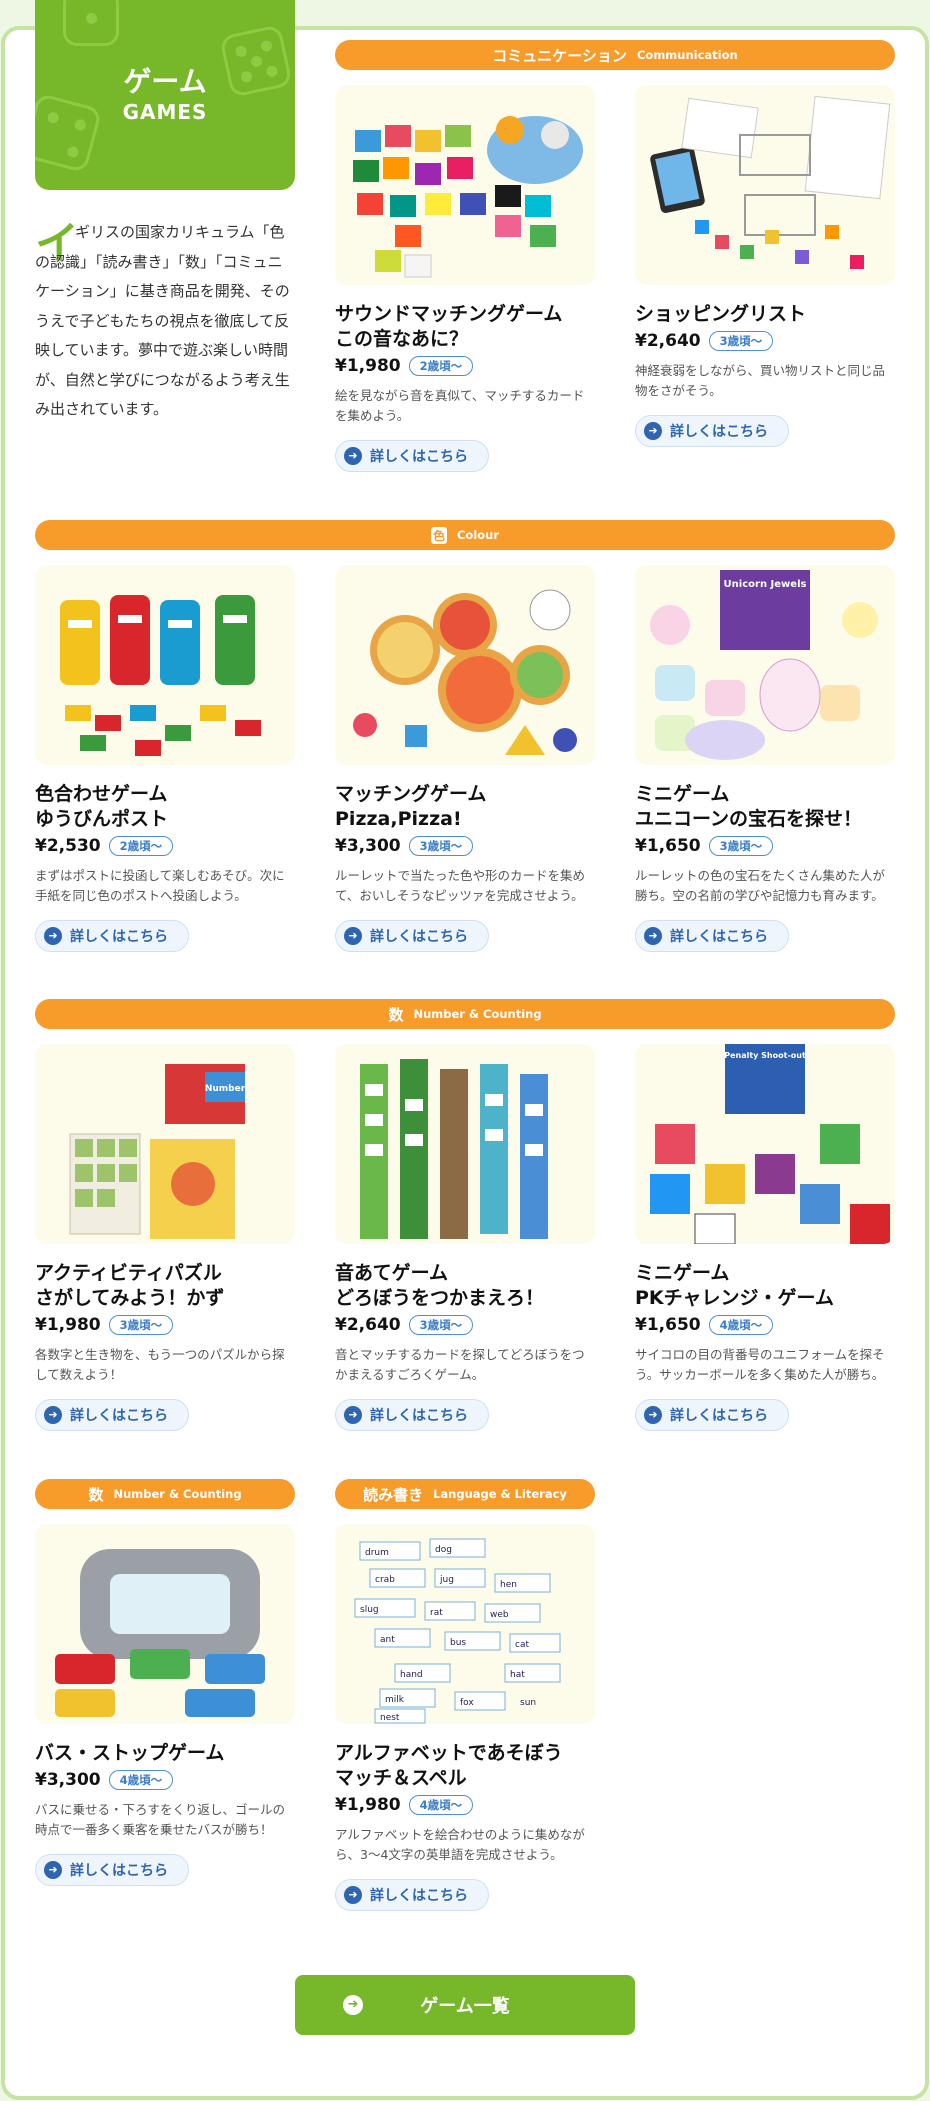  What do you see at coordinates (760, 885) in the screenshot?
I see `product-description: ルーレットの色の宝石をたくさん集めた人が勝ち。空の名前の学びや記憶力も育みます。` at bounding box center [760, 885].